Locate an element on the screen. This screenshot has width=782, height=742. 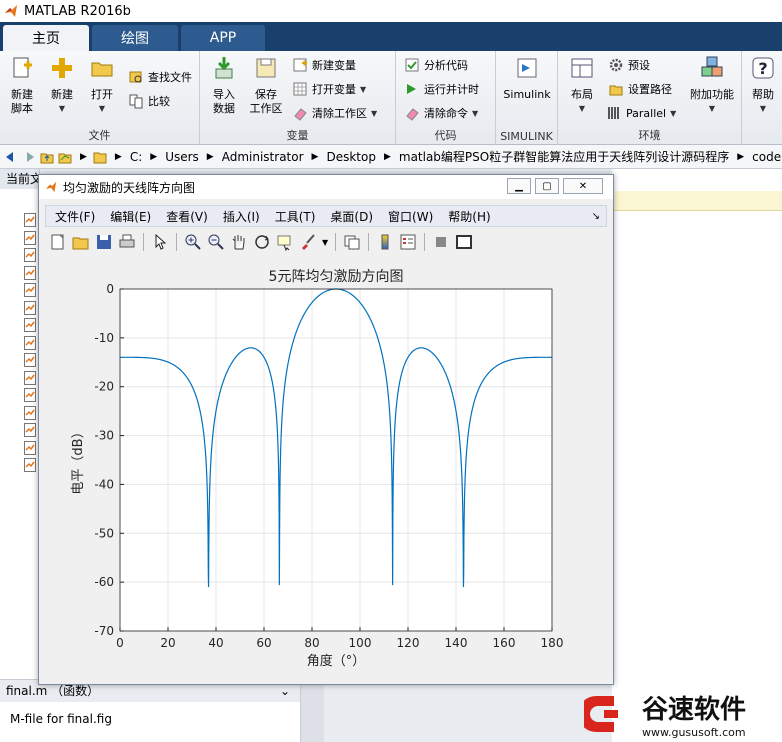
help-button: ? 帮助 ▼ is located at coordinates (763, 85).